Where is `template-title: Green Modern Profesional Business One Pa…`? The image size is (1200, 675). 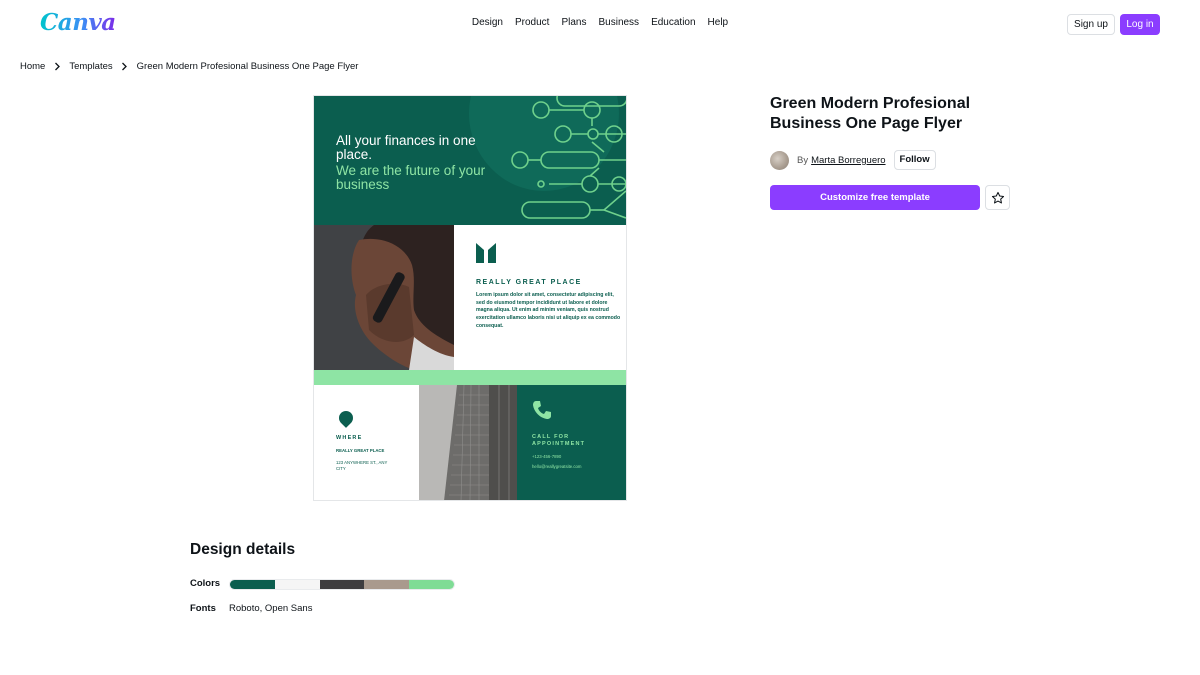 template-title: Green Modern Profesional Business One Pa… is located at coordinates (870, 113).